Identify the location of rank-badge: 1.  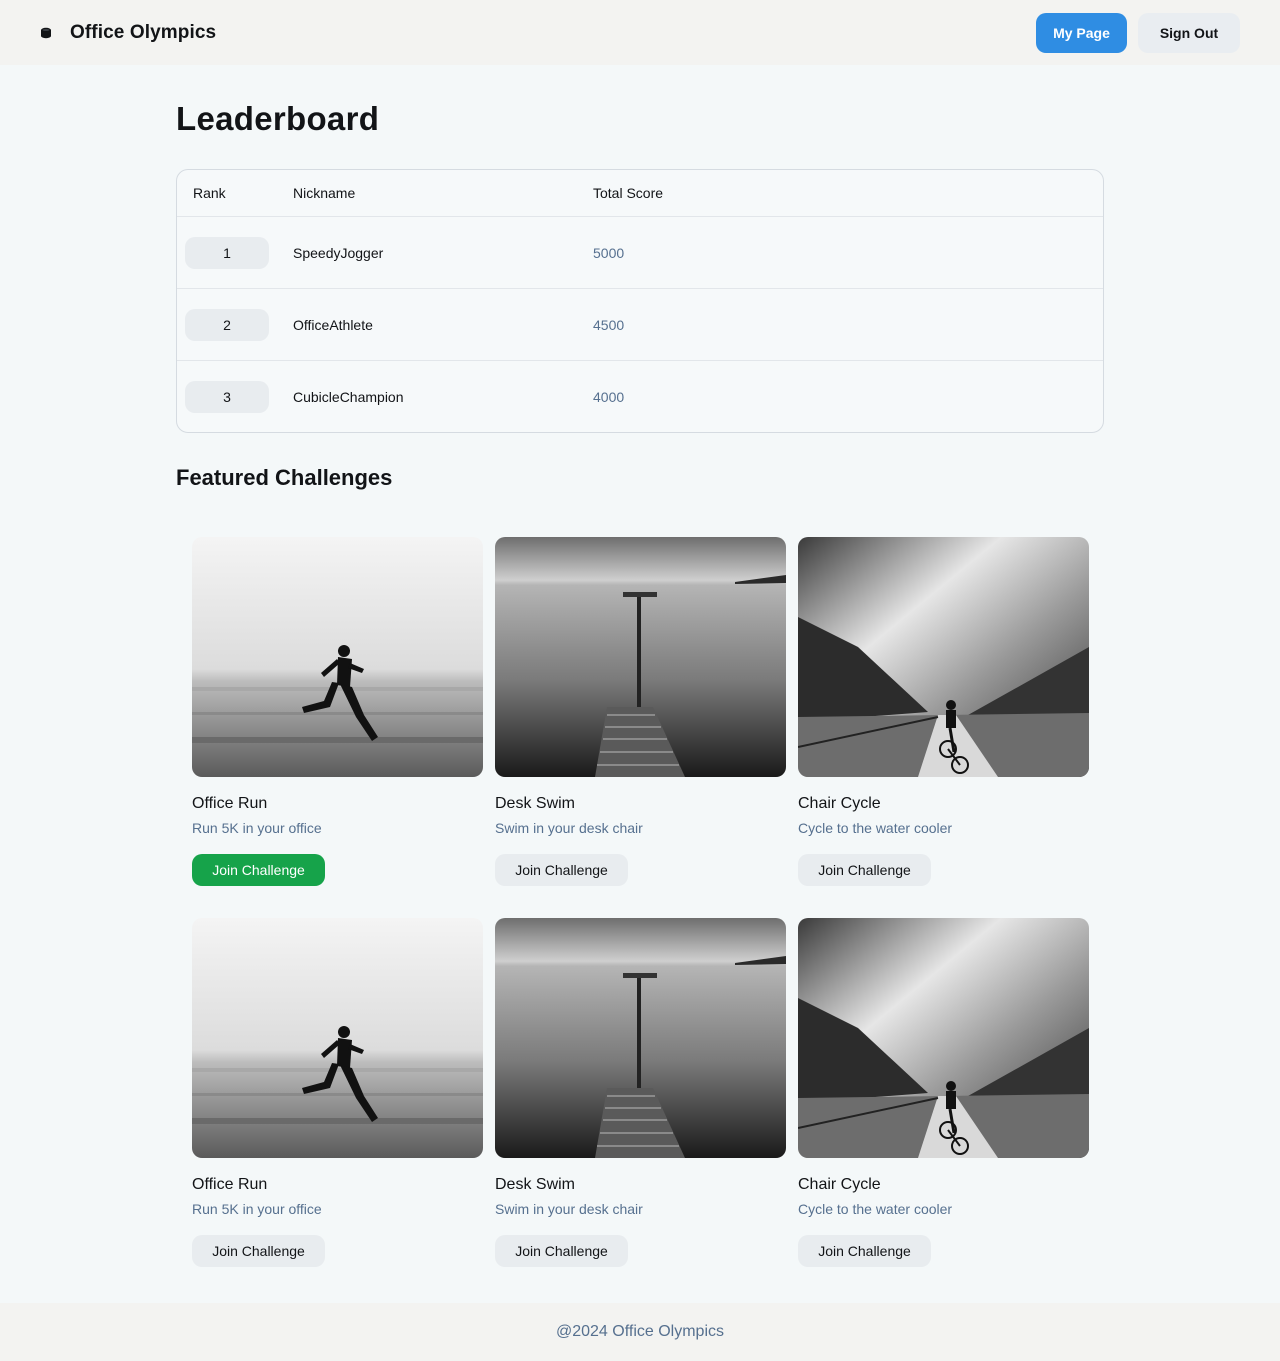
(227, 252).